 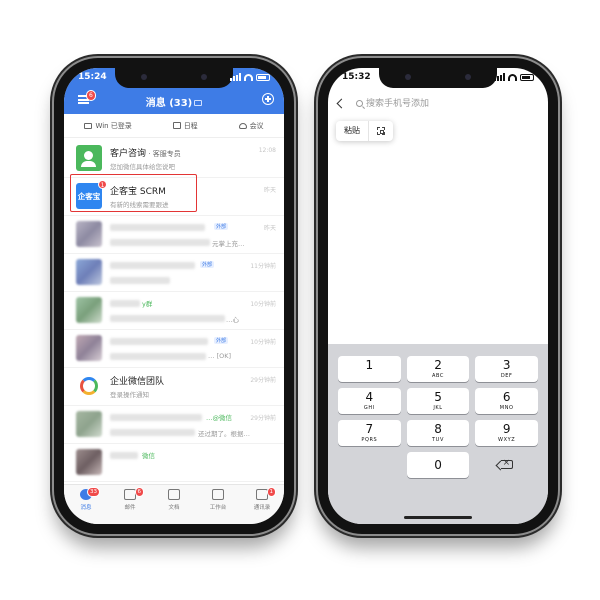 What do you see at coordinates (369, 365) in the screenshot?
I see `key-digit: 1` at bounding box center [369, 365].